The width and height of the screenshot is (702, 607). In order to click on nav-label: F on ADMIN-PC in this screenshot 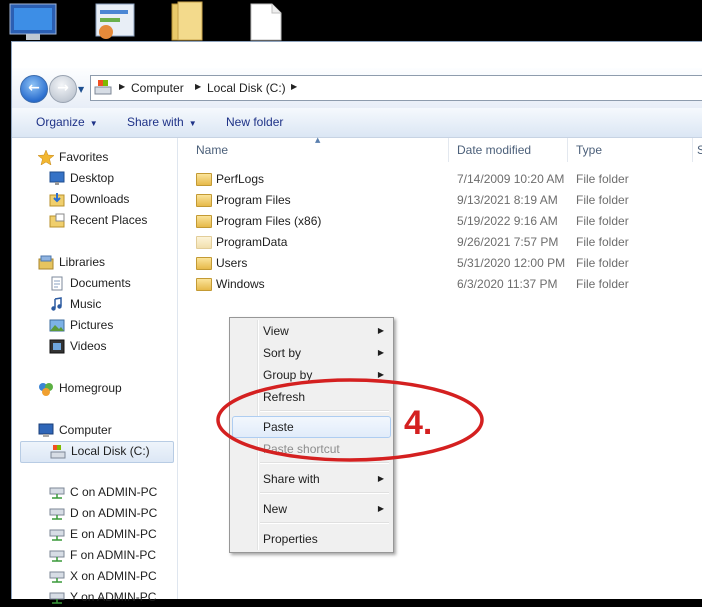, I will do `click(113, 555)`.